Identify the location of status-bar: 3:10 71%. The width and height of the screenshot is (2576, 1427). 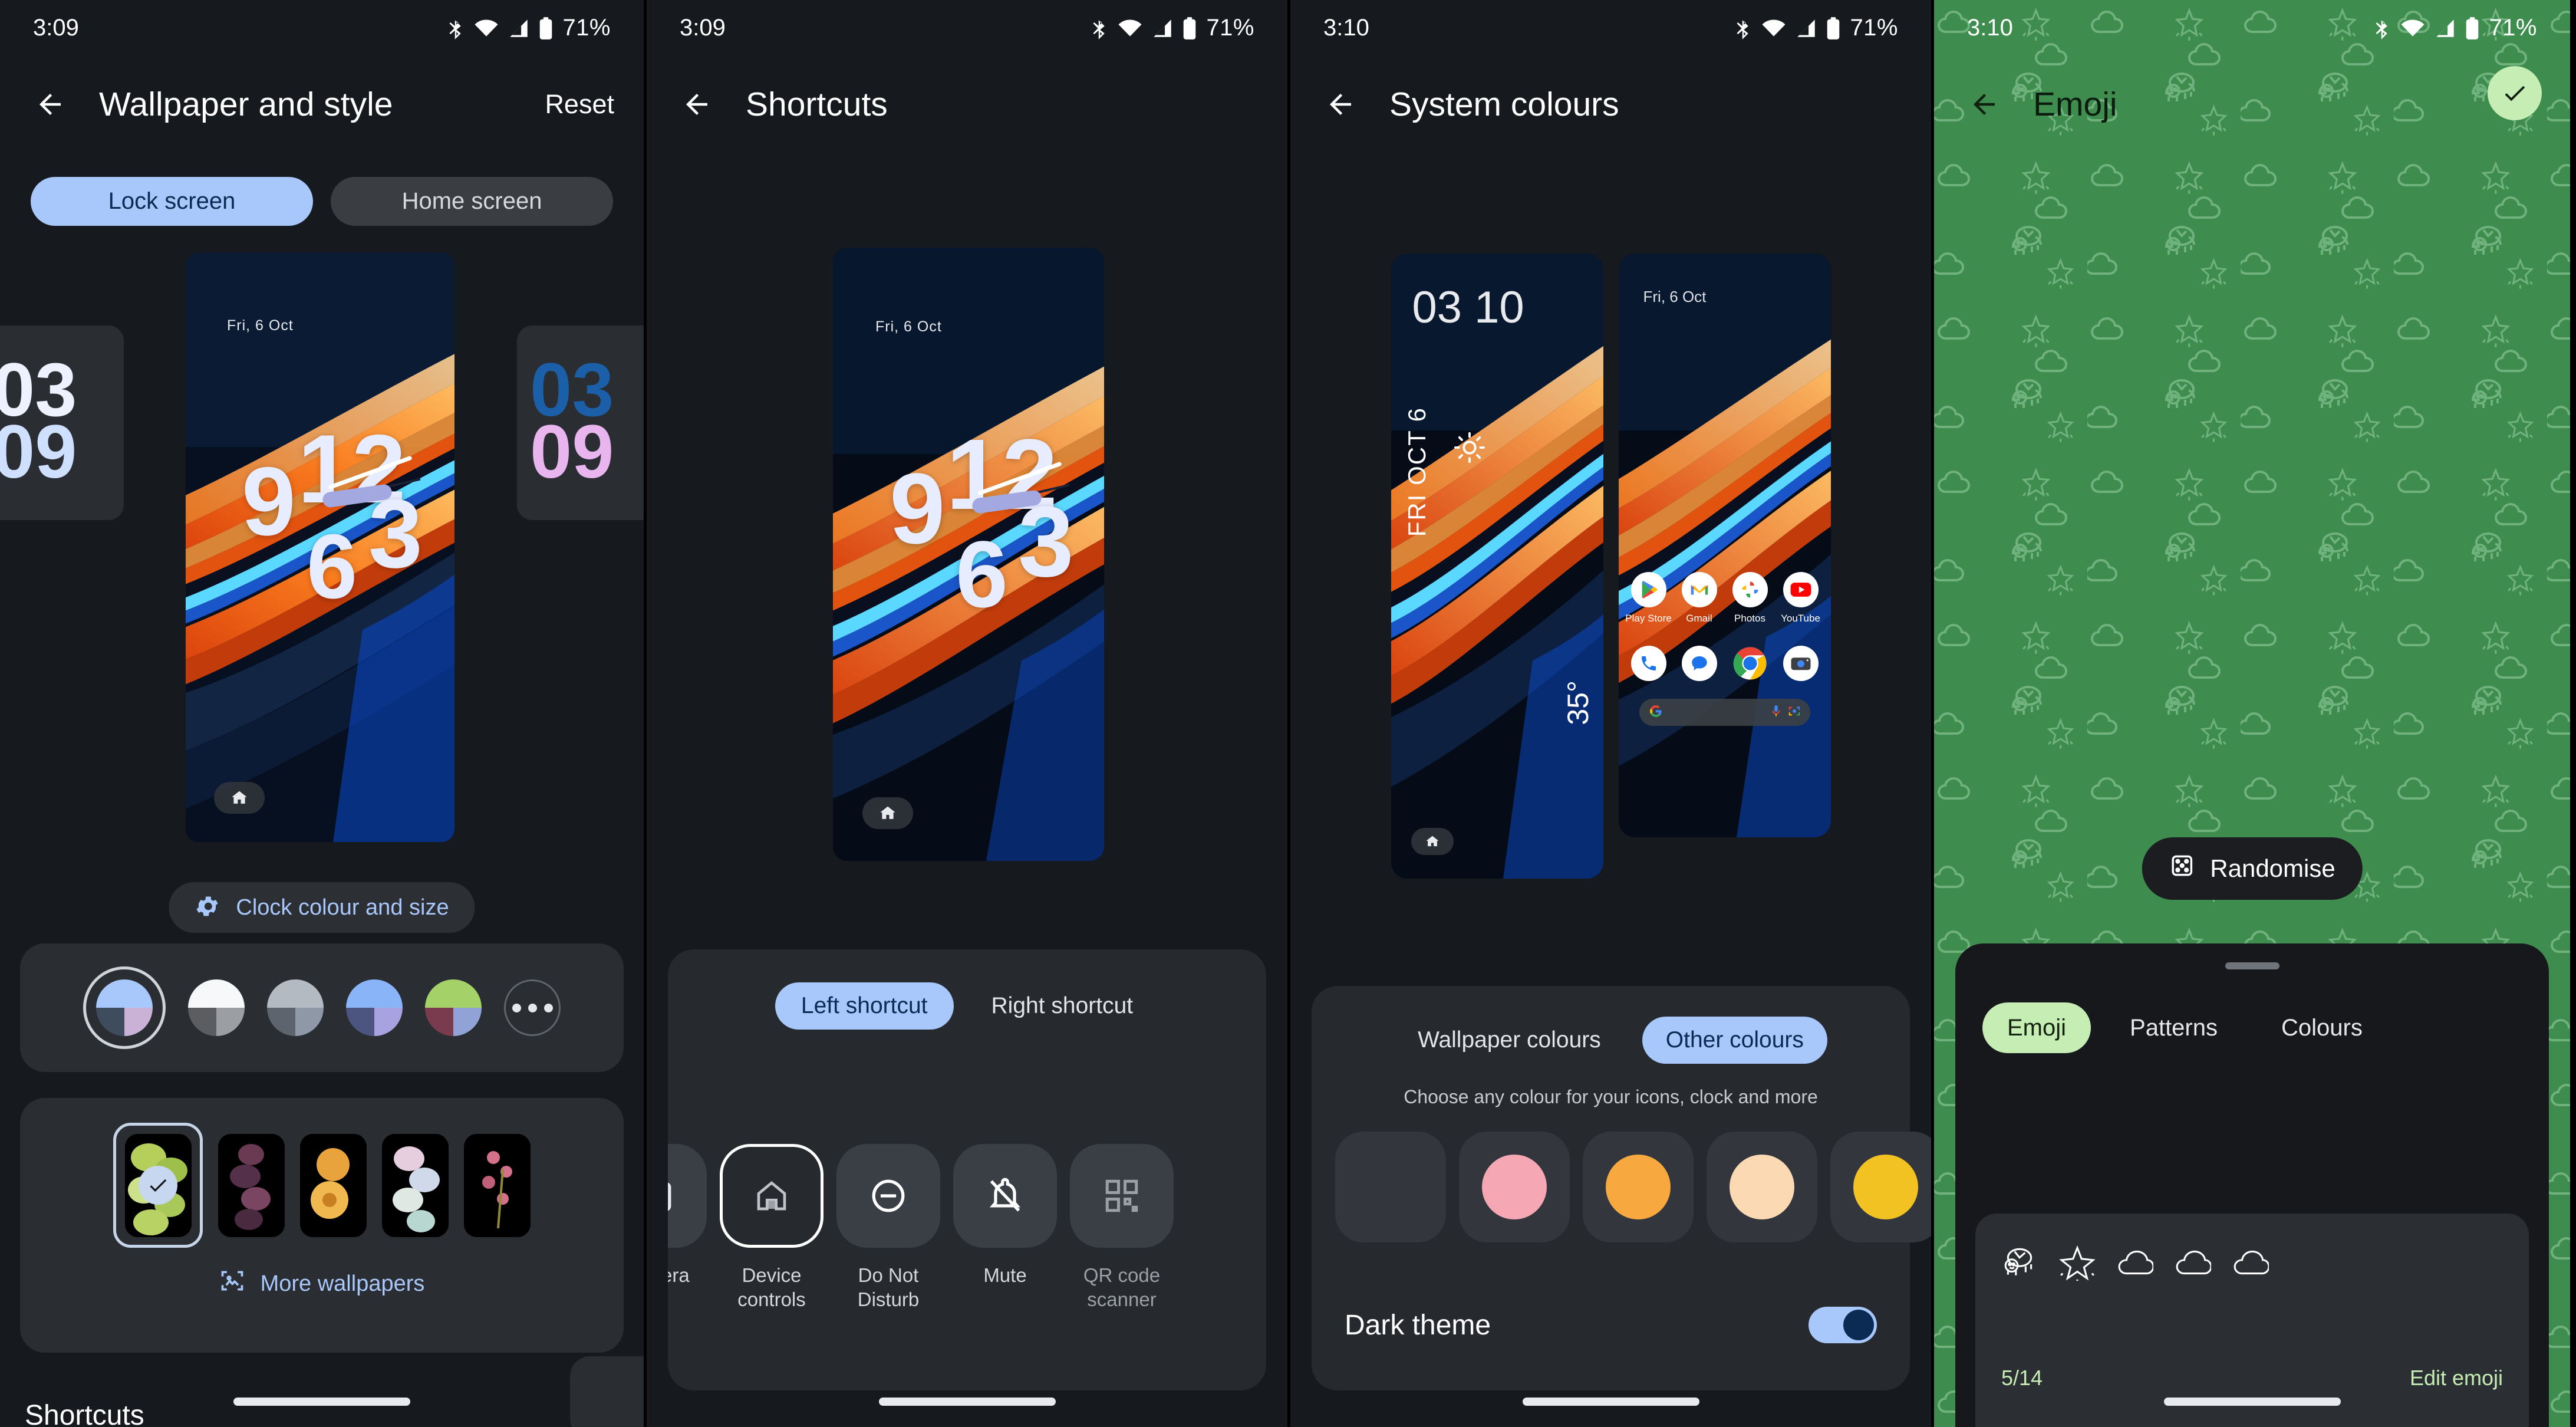
(1610, 28).